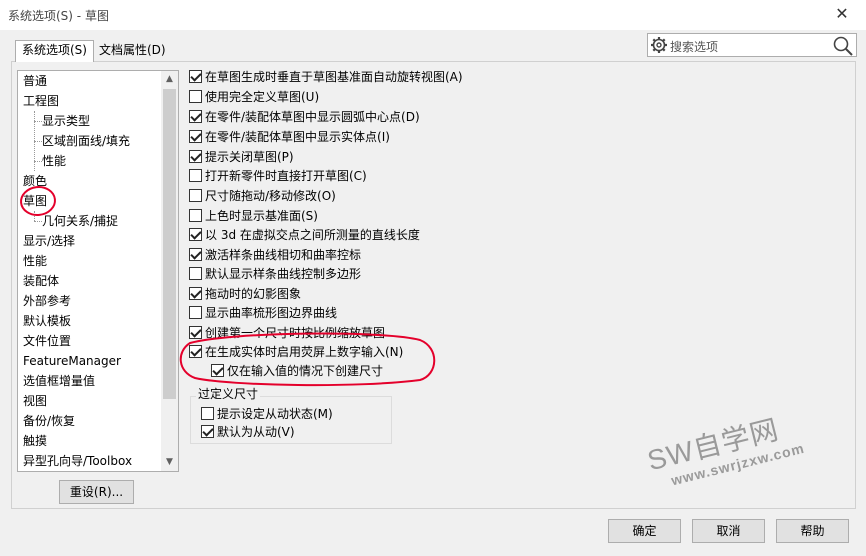  I want to click on tree-item-hole-wizard-toolbox: 异型孔向导/Toolbox, so click(77, 461).